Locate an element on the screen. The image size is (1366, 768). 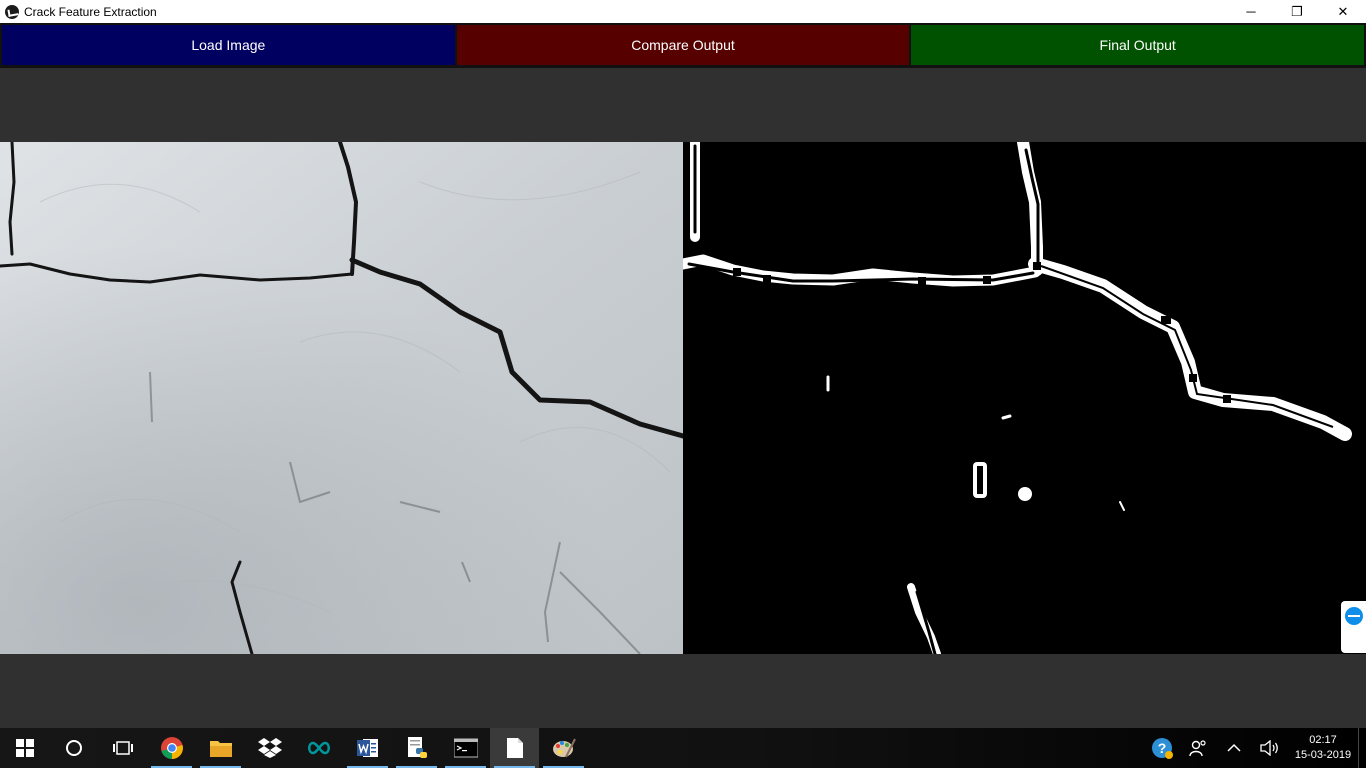
show-hidden-icons-button is located at coordinates (1234, 748).